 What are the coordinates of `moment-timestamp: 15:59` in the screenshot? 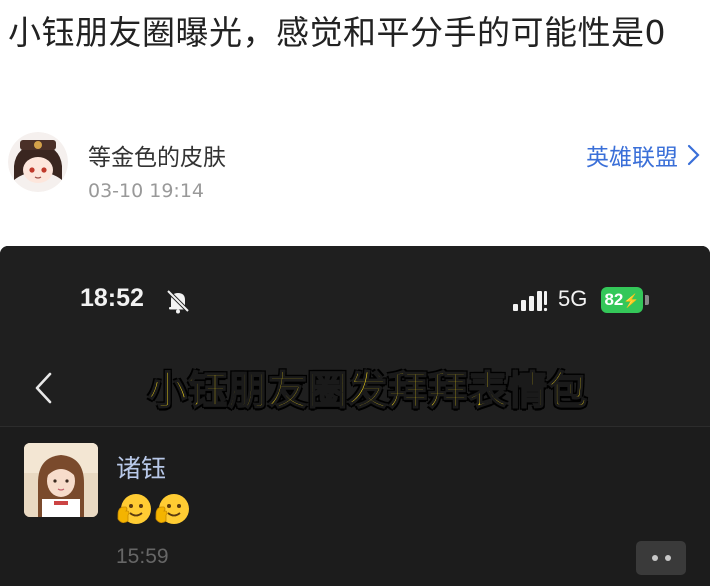 It's located at (142, 556).